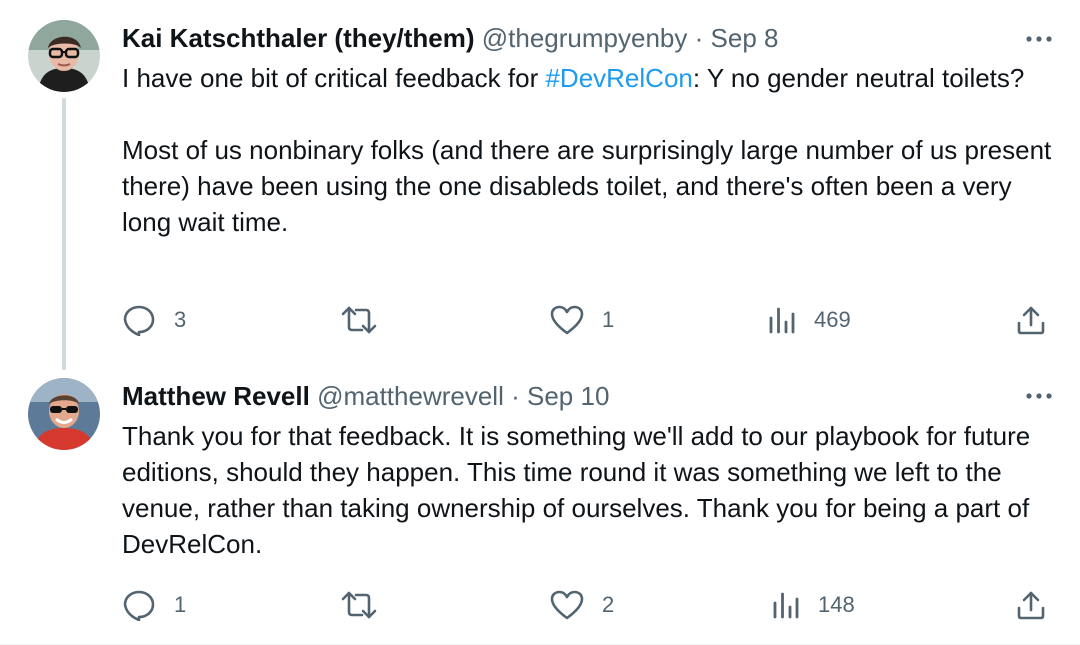 The height and width of the screenshot is (645, 1080). What do you see at coordinates (836, 604) in the screenshot?
I see `view-count: 148` at bounding box center [836, 604].